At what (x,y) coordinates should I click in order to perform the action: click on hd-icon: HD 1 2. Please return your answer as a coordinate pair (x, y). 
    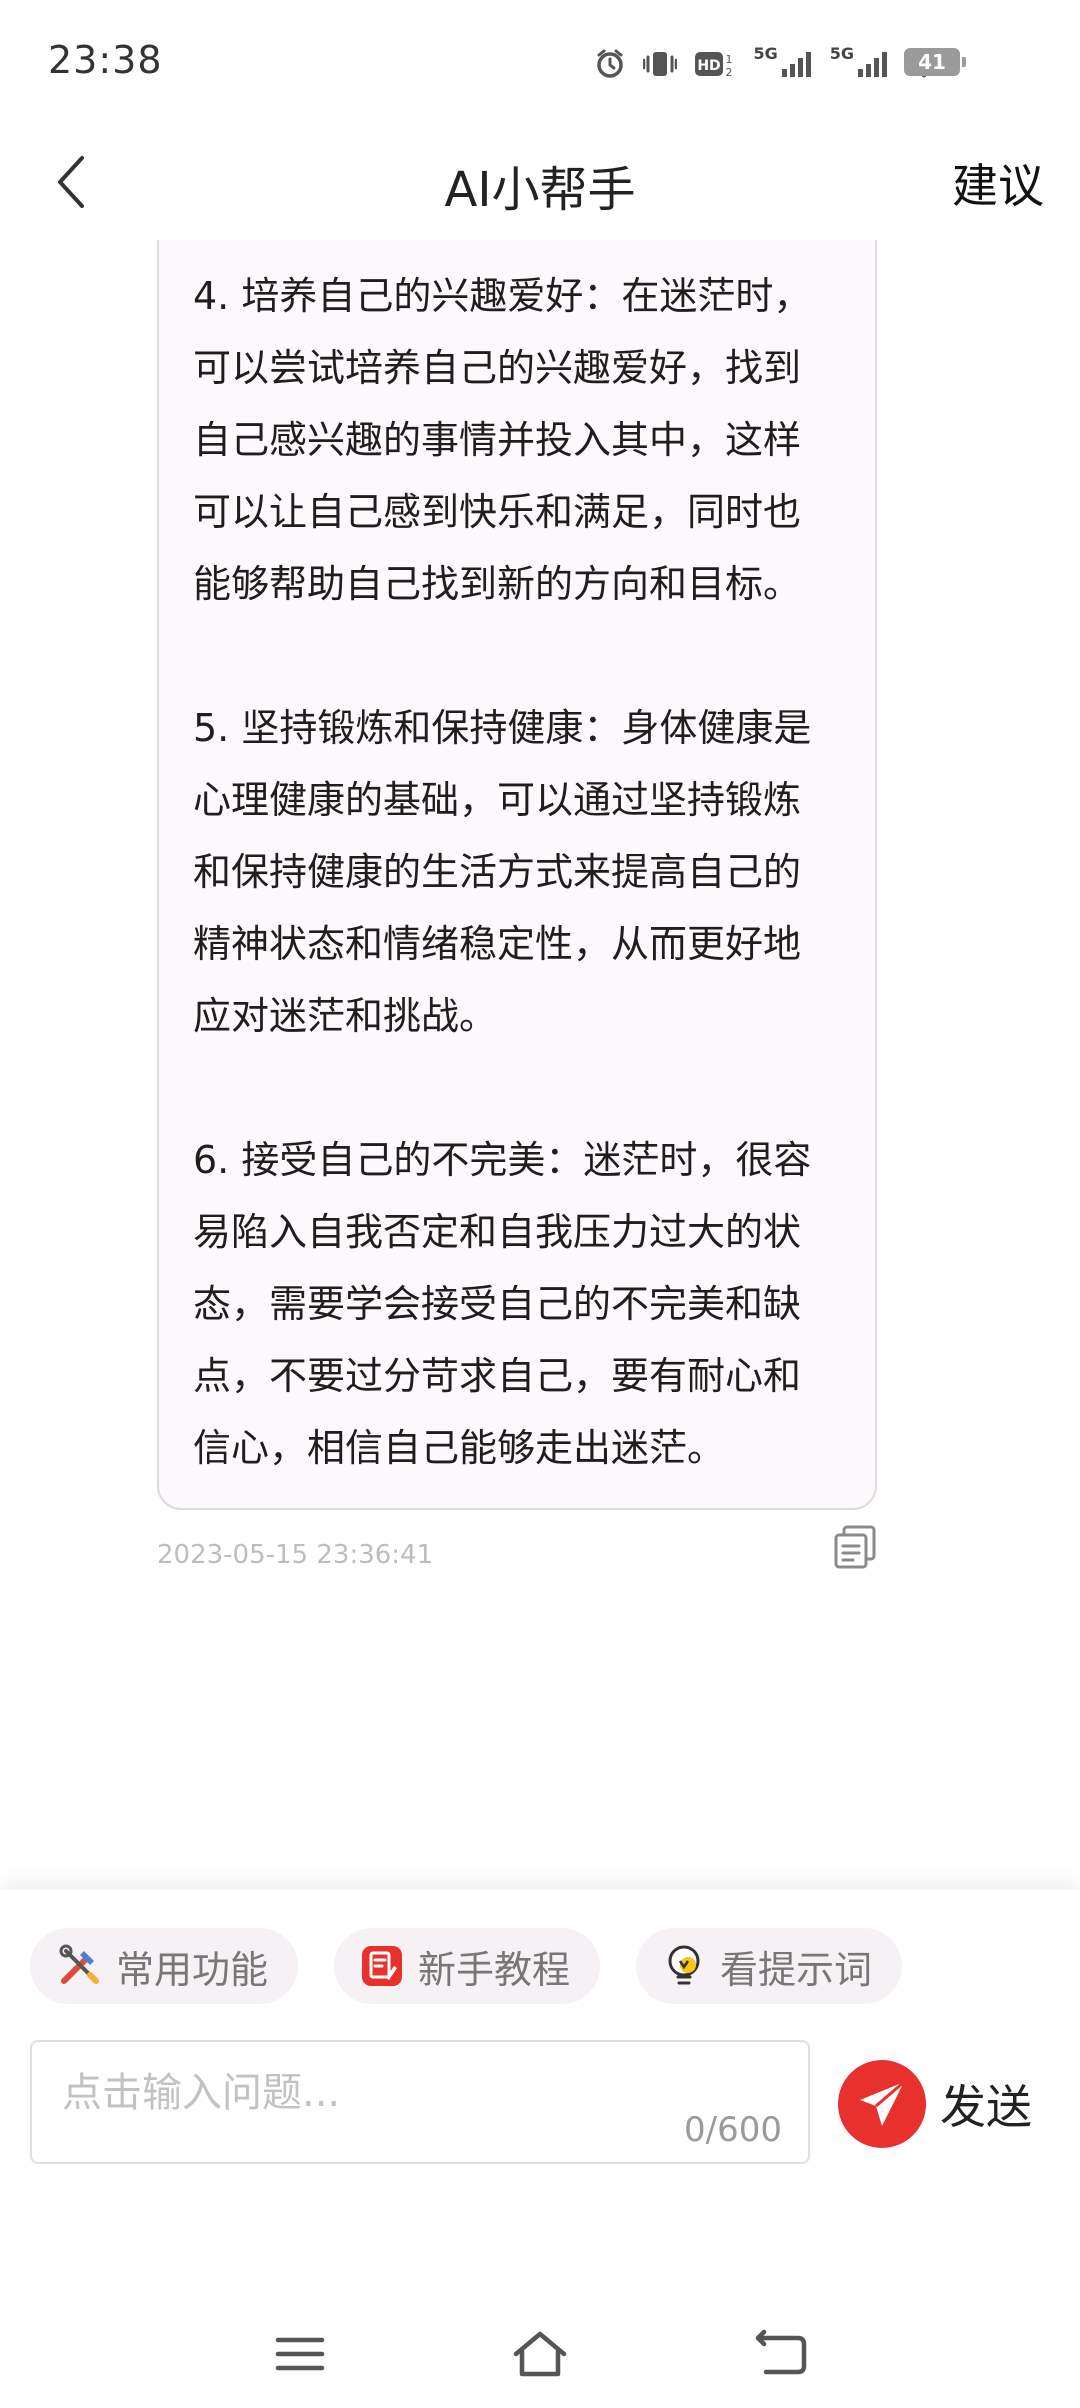
    Looking at the image, I should click on (714, 65).